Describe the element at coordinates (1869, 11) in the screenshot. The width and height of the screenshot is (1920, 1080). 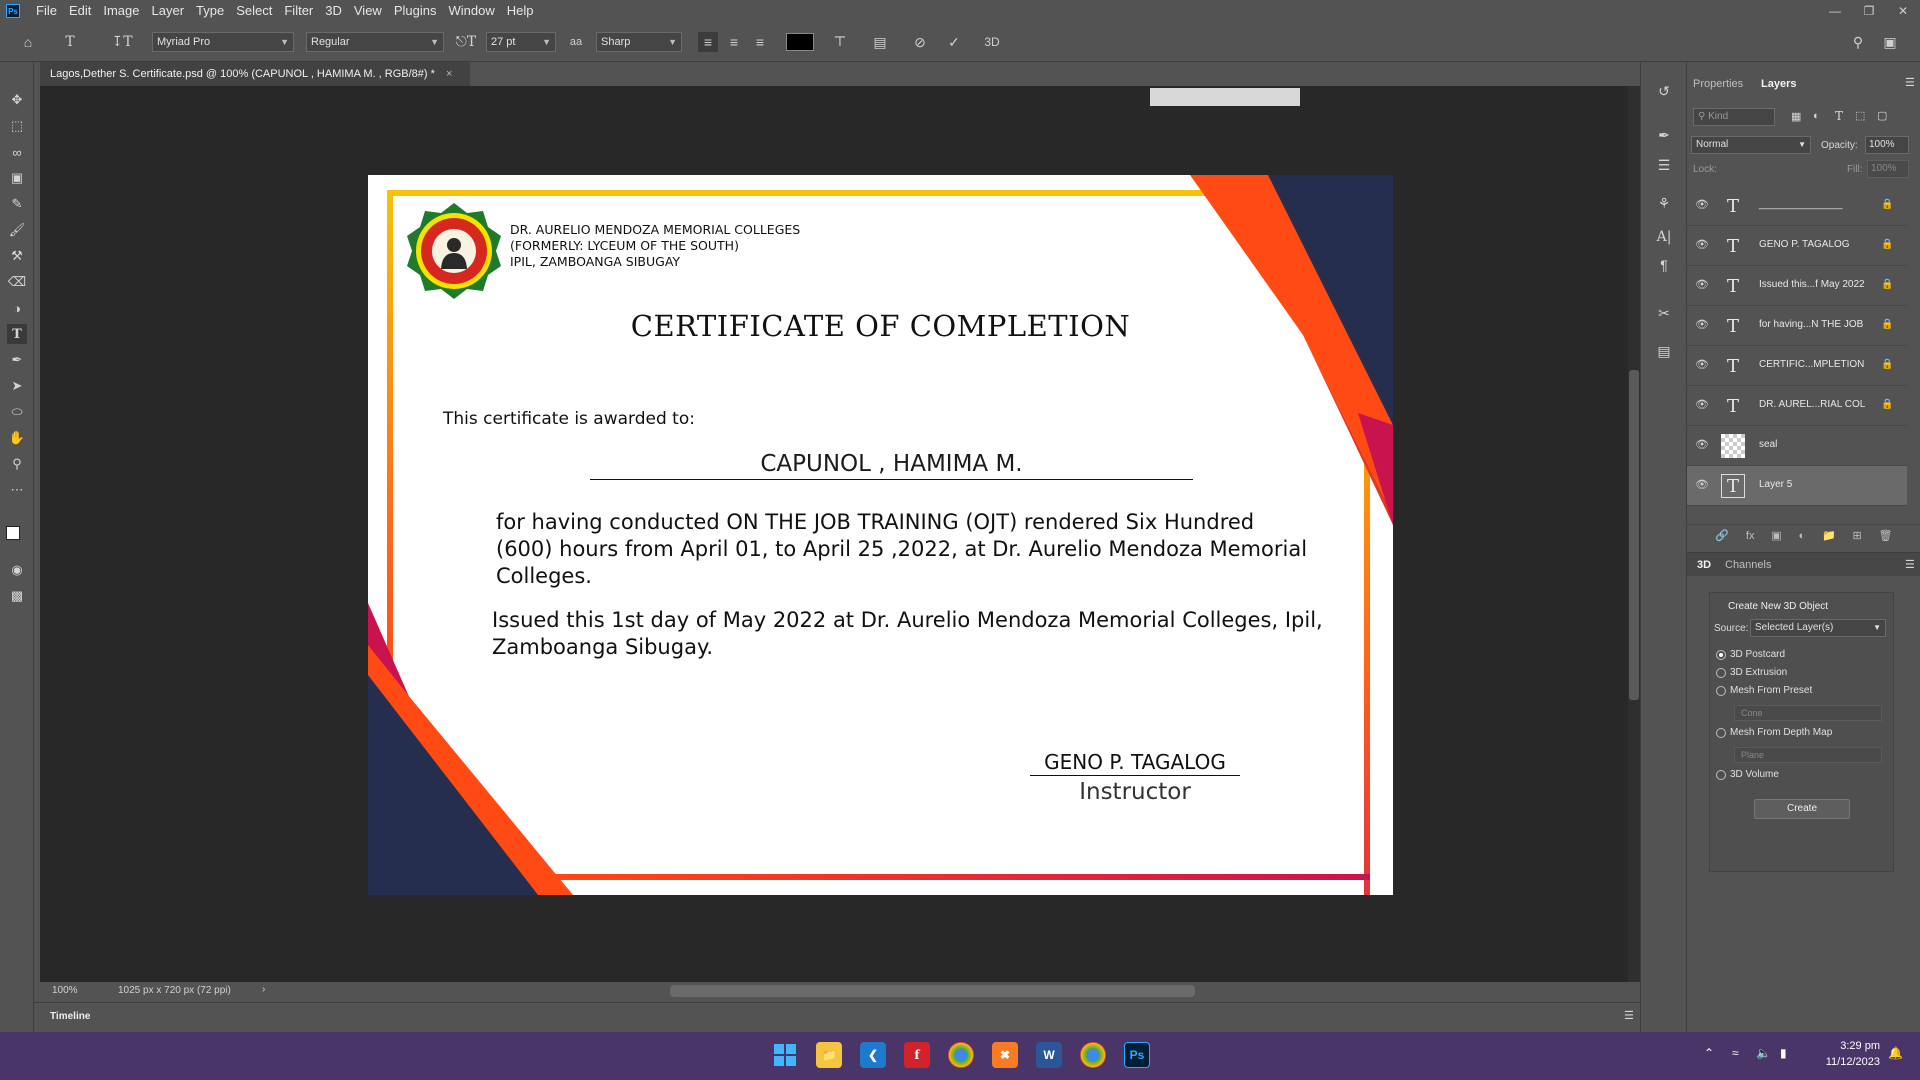
I see `restore-icon: ❐` at that location.